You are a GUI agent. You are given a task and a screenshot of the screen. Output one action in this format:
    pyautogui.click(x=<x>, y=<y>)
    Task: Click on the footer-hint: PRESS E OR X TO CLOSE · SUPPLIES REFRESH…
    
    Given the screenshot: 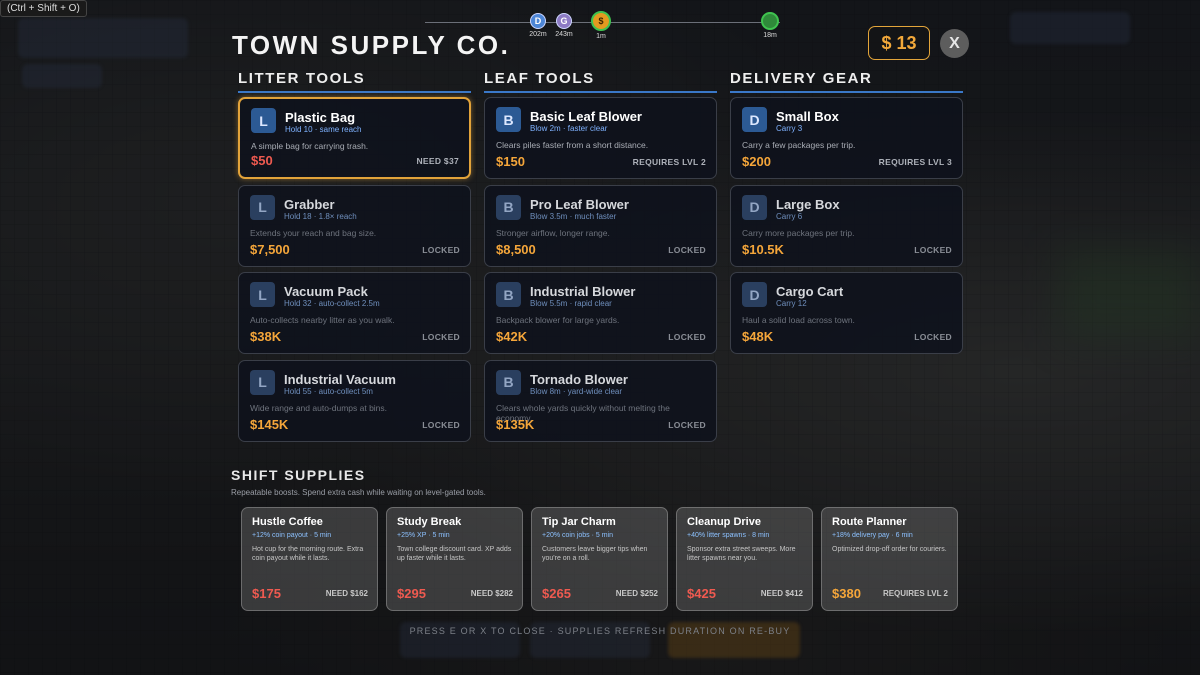 What is the action you would take?
    pyautogui.click(x=600, y=631)
    